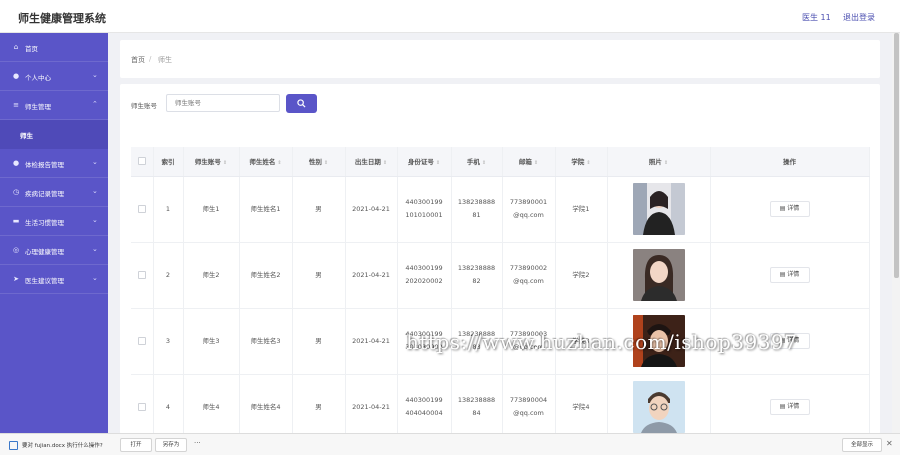 The image size is (900, 455). I want to click on sidebar-item-mental-health: ◎ 心理健康管理 ⌄, so click(54, 250).